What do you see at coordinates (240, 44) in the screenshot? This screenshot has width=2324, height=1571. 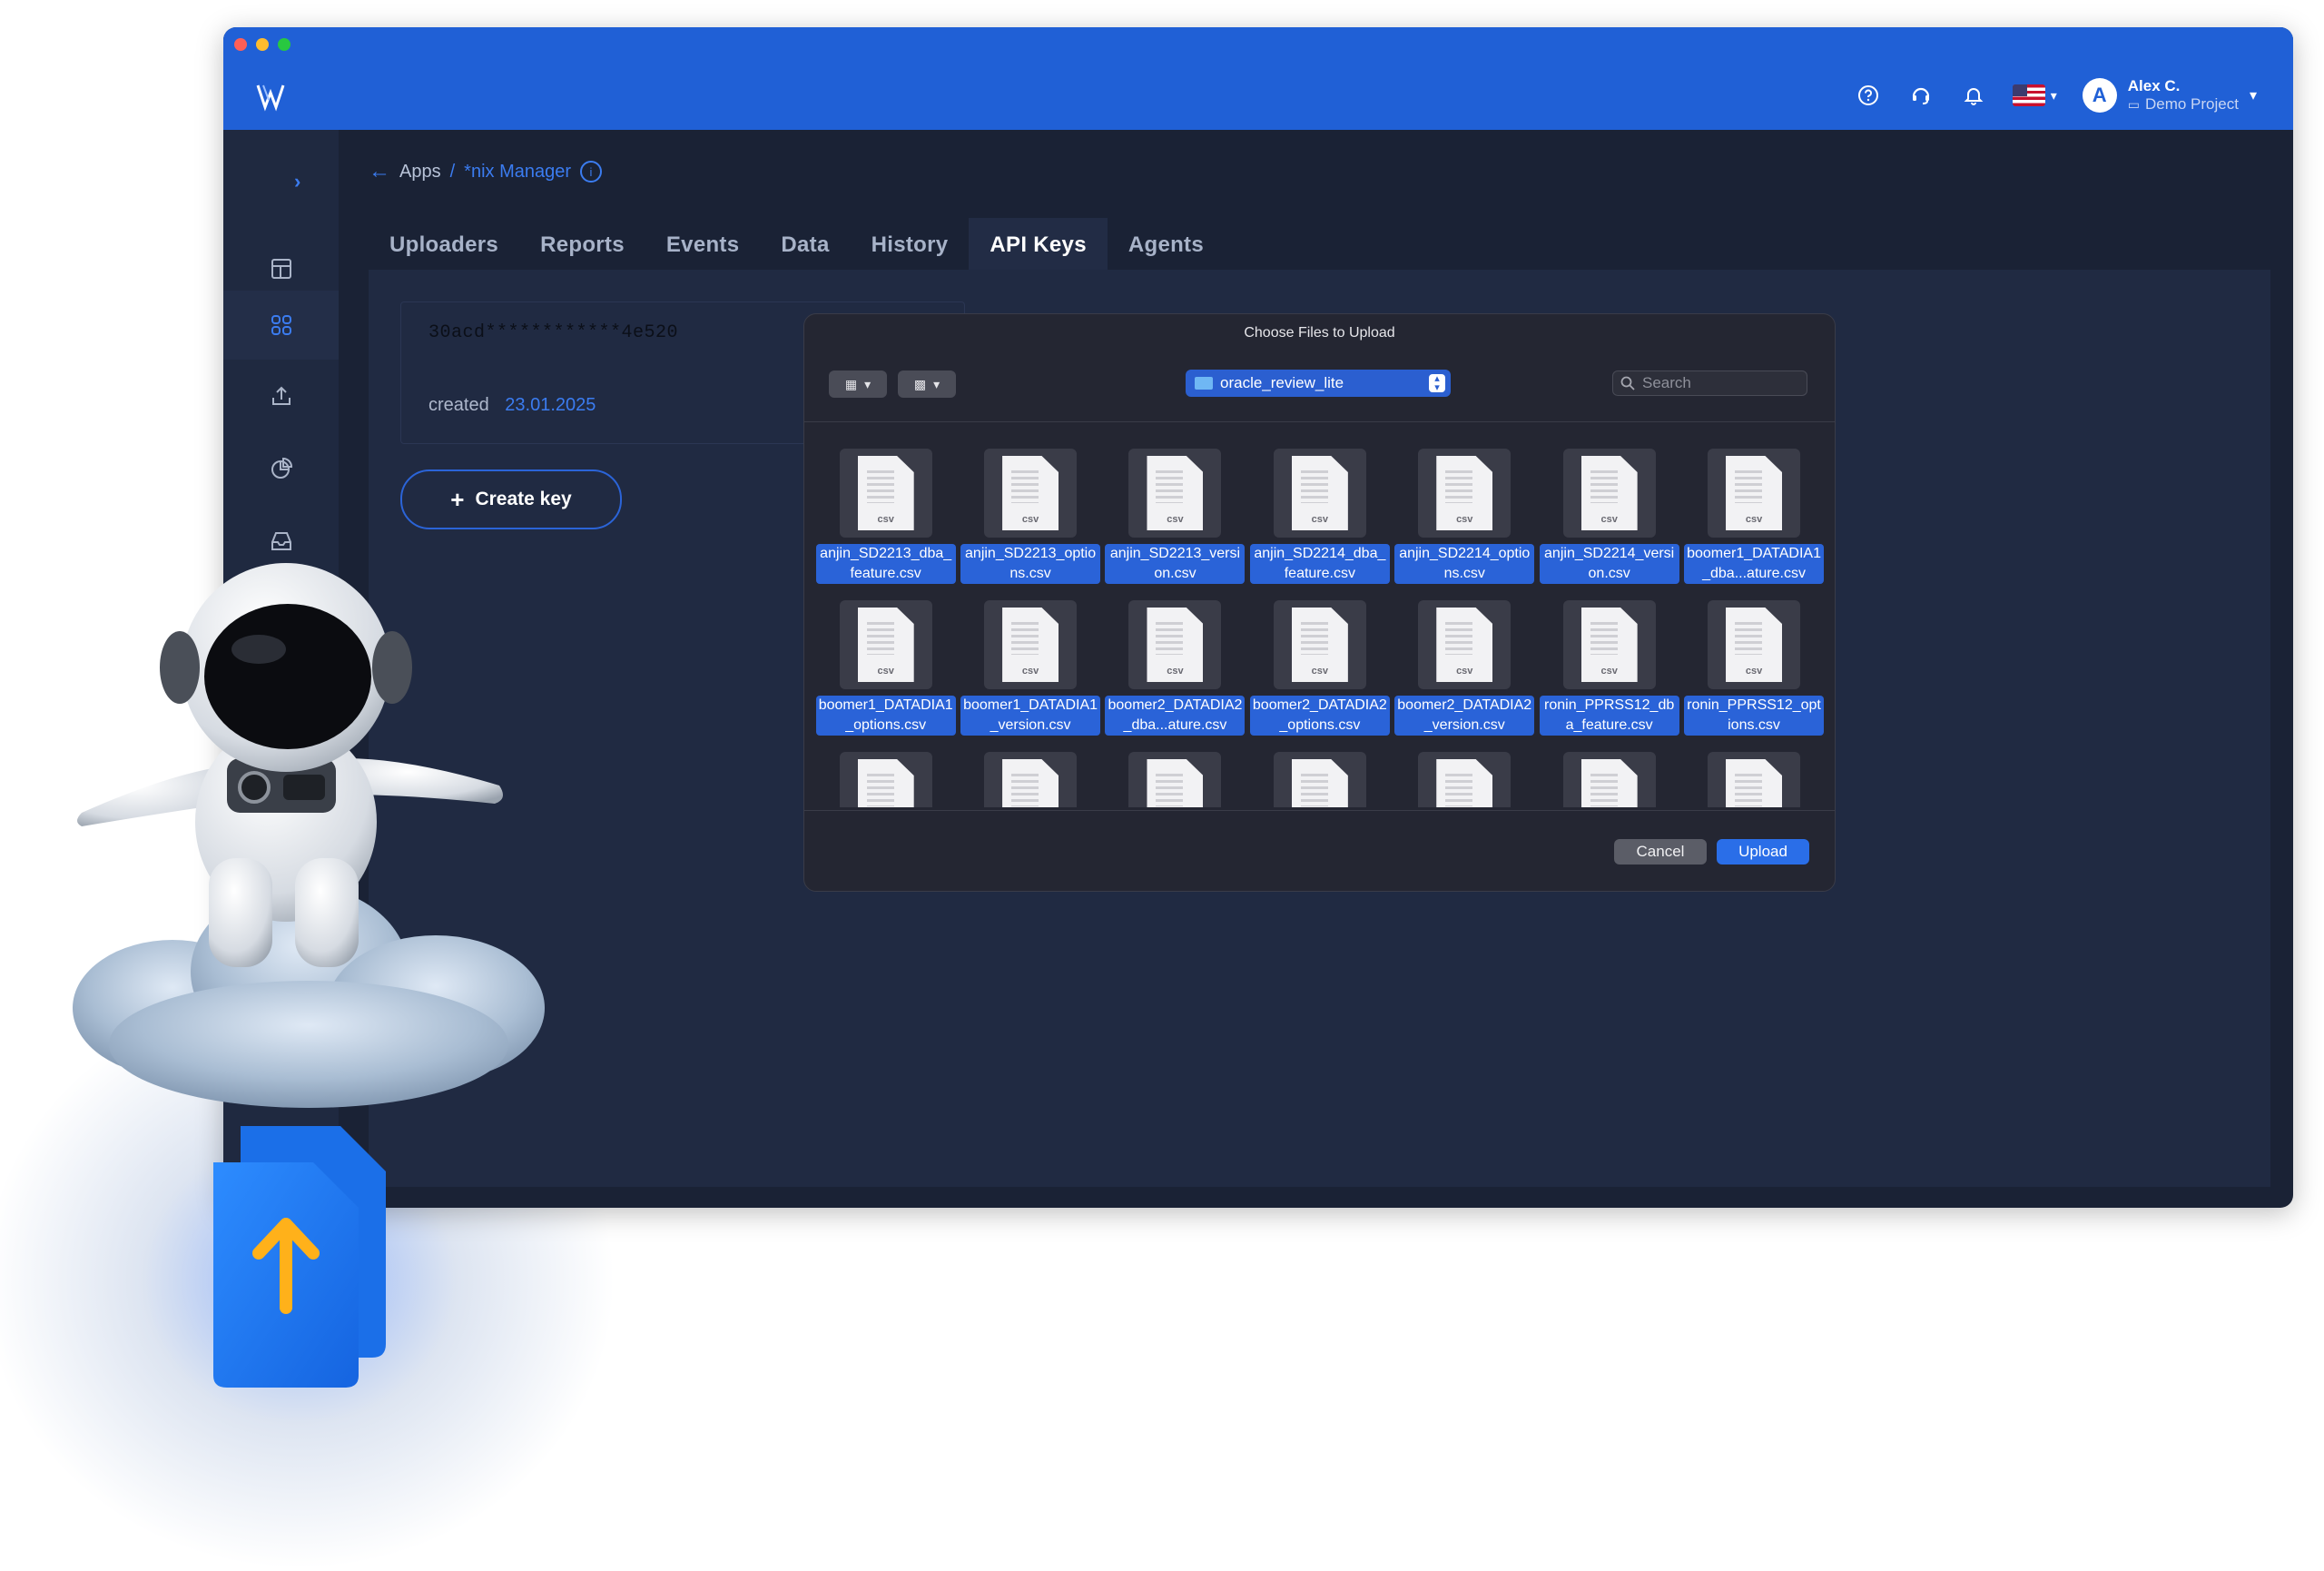 I see `close-window-button` at bounding box center [240, 44].